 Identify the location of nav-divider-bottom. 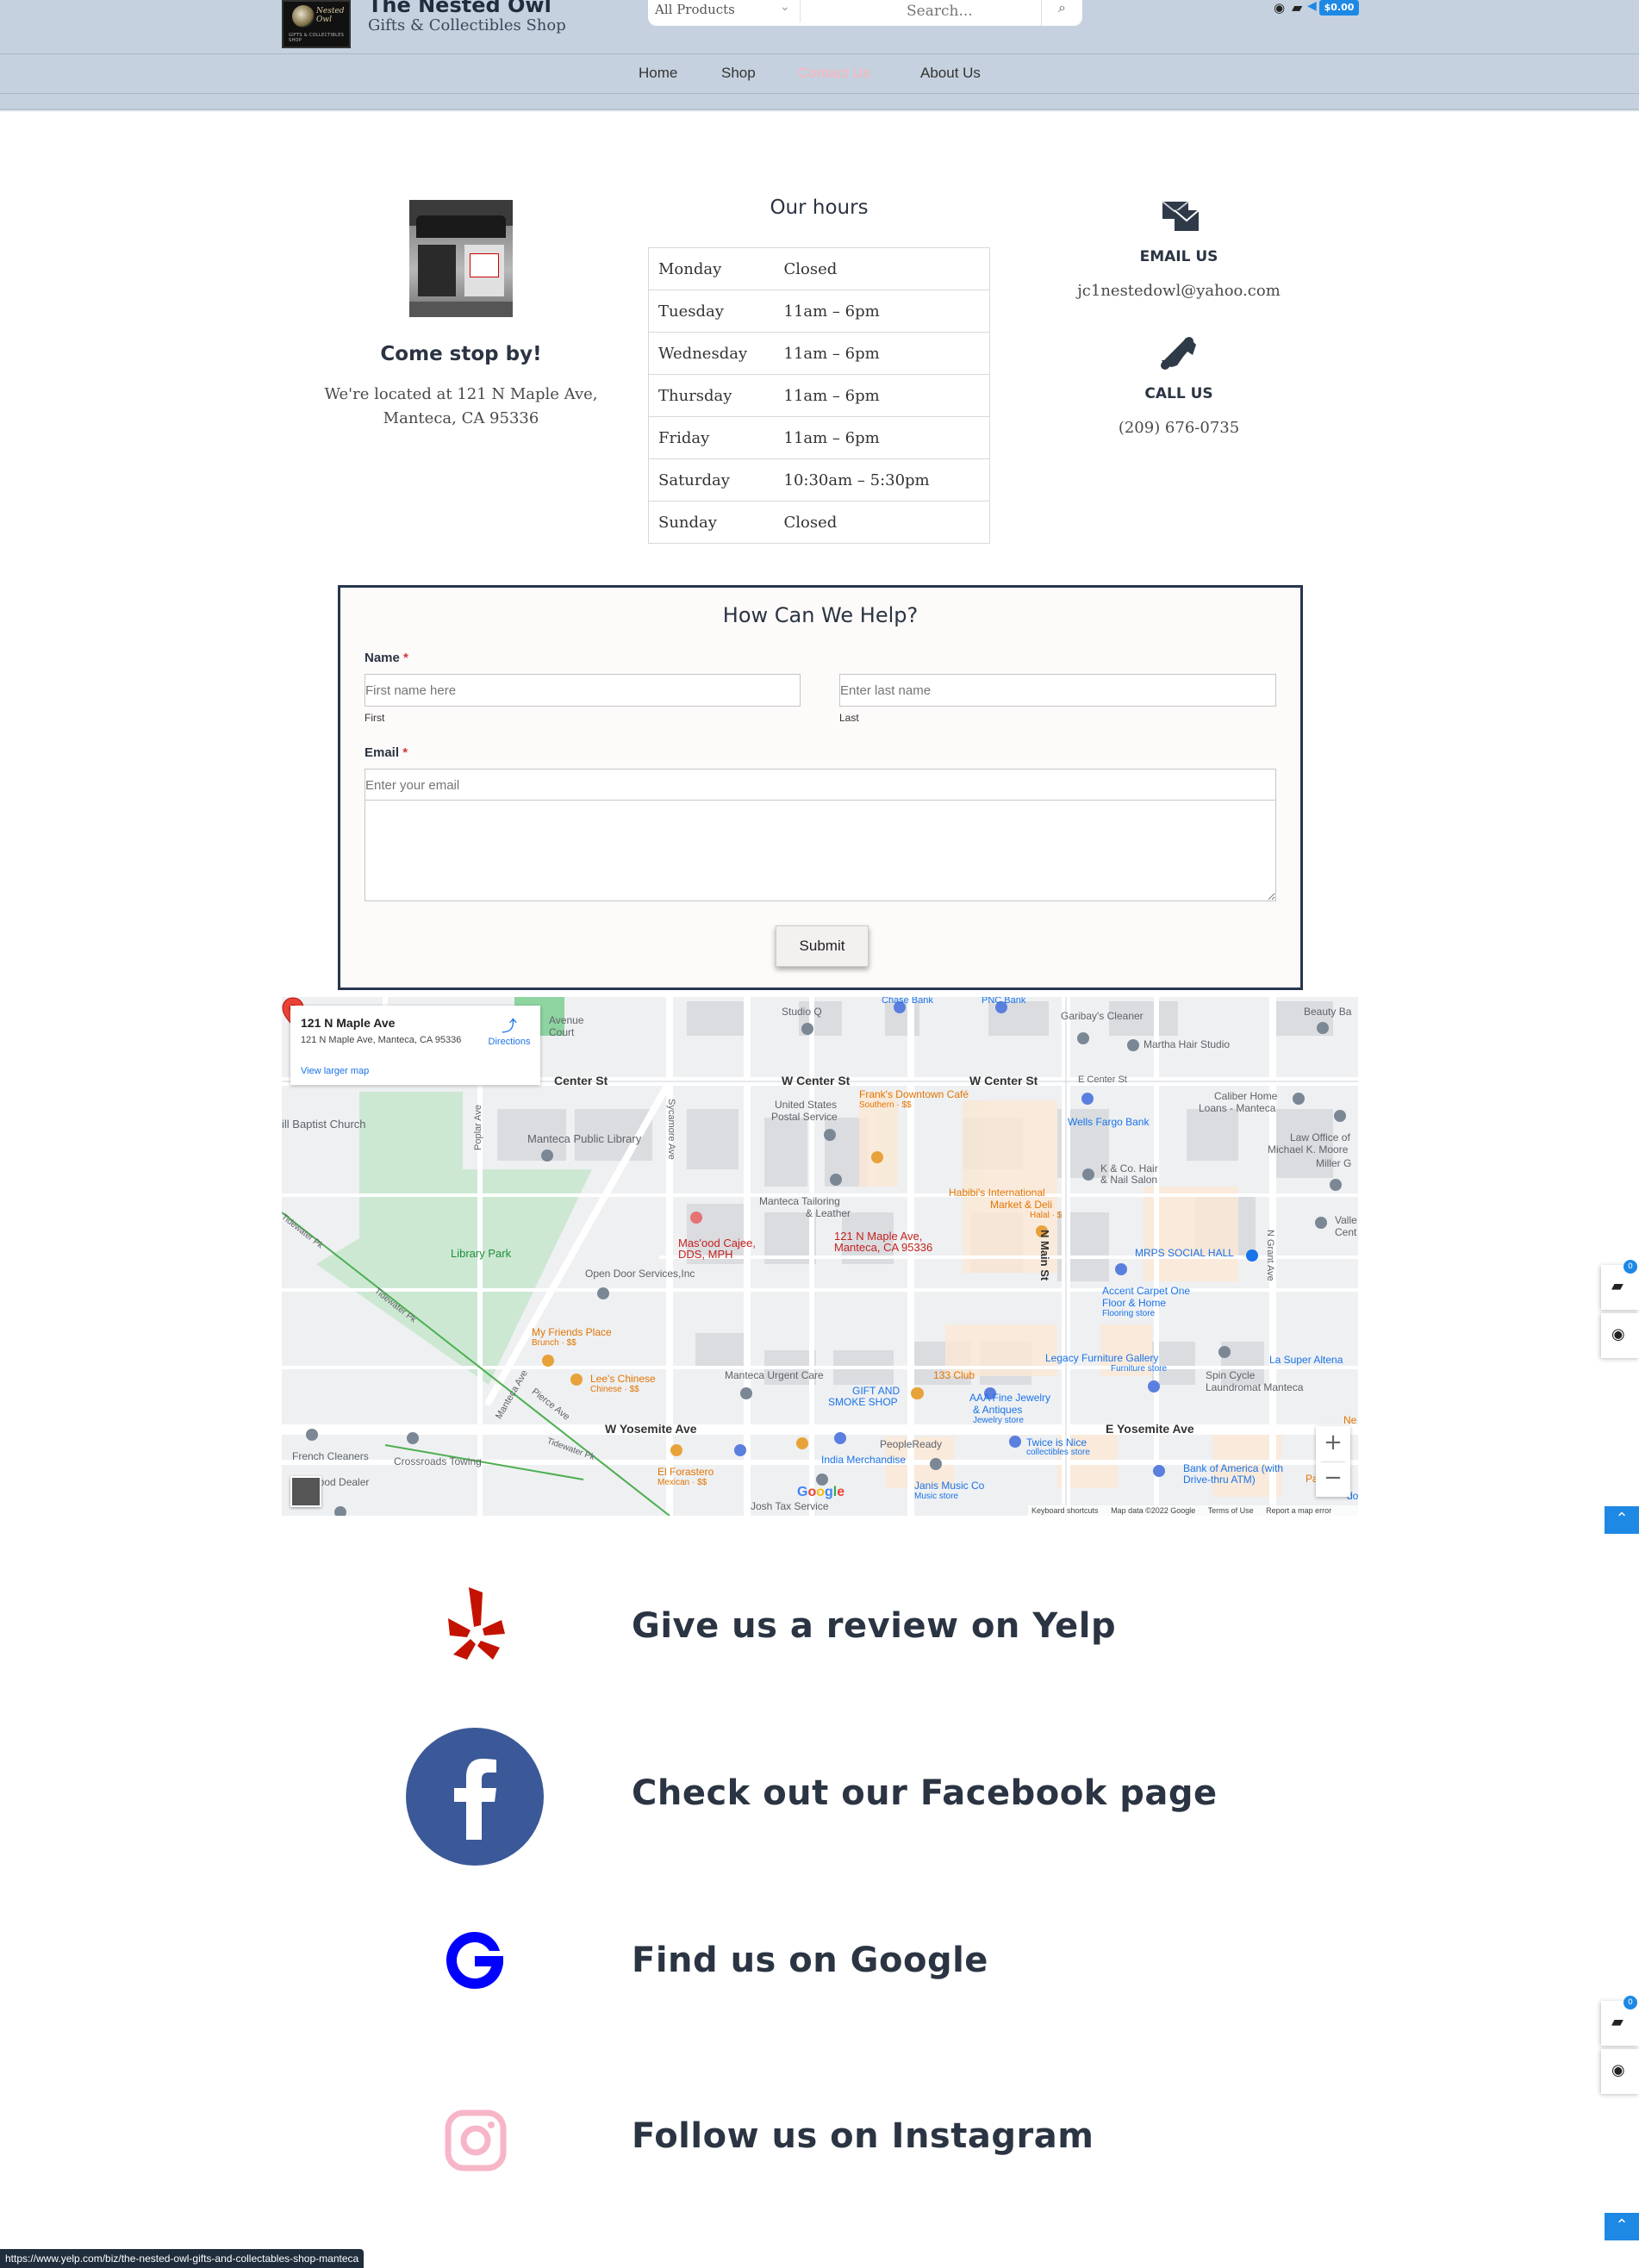
(819, 93).